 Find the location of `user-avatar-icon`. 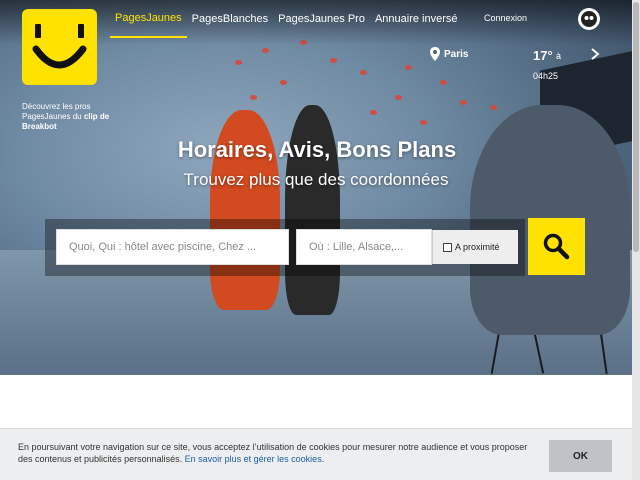

user-avatar-icon is located at coordinates (589, 19).